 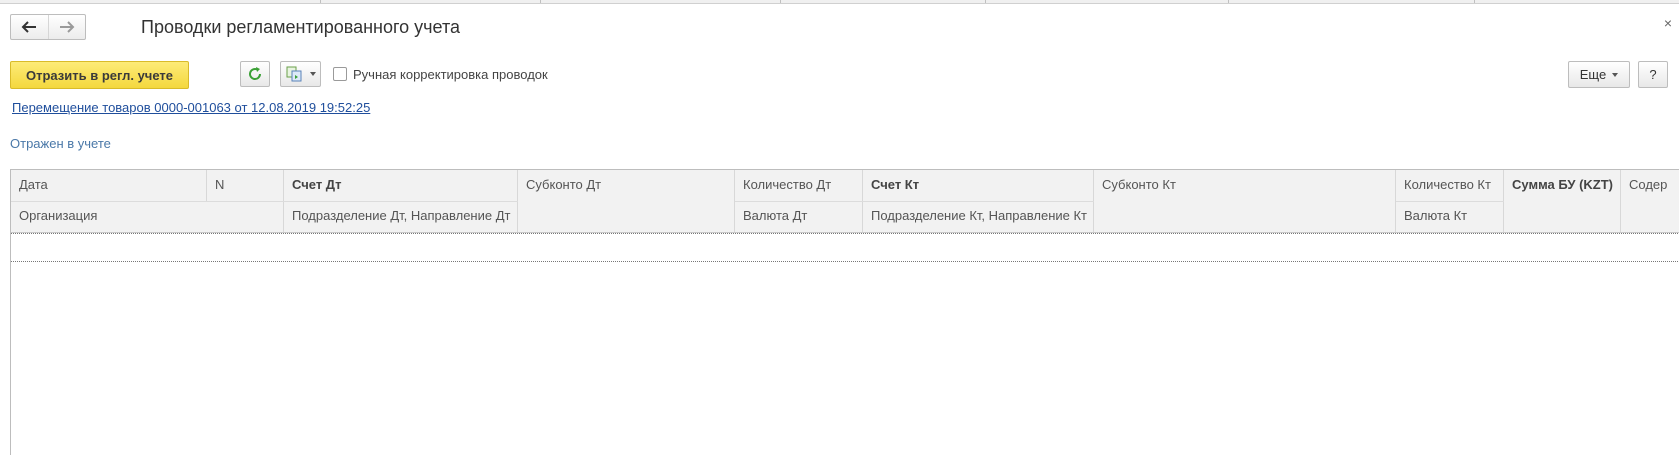 What do you see at coordinates (839, 2) in the screenshot?
I see `top-panel-edge` at bounding box center [839, 2].